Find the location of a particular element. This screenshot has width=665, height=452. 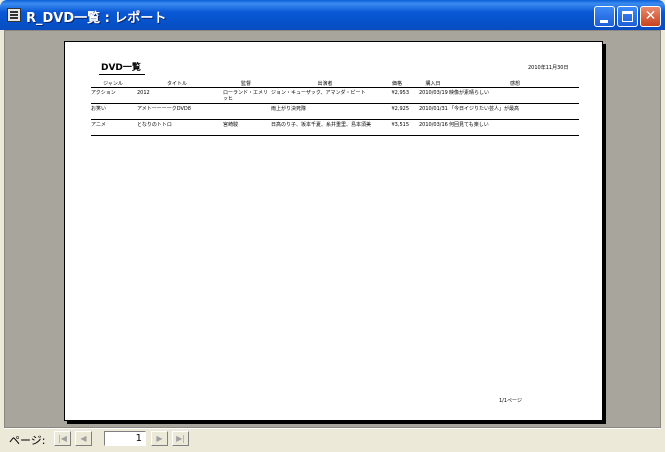

first-page-button: |◀ is located at coordinates (62, 438).